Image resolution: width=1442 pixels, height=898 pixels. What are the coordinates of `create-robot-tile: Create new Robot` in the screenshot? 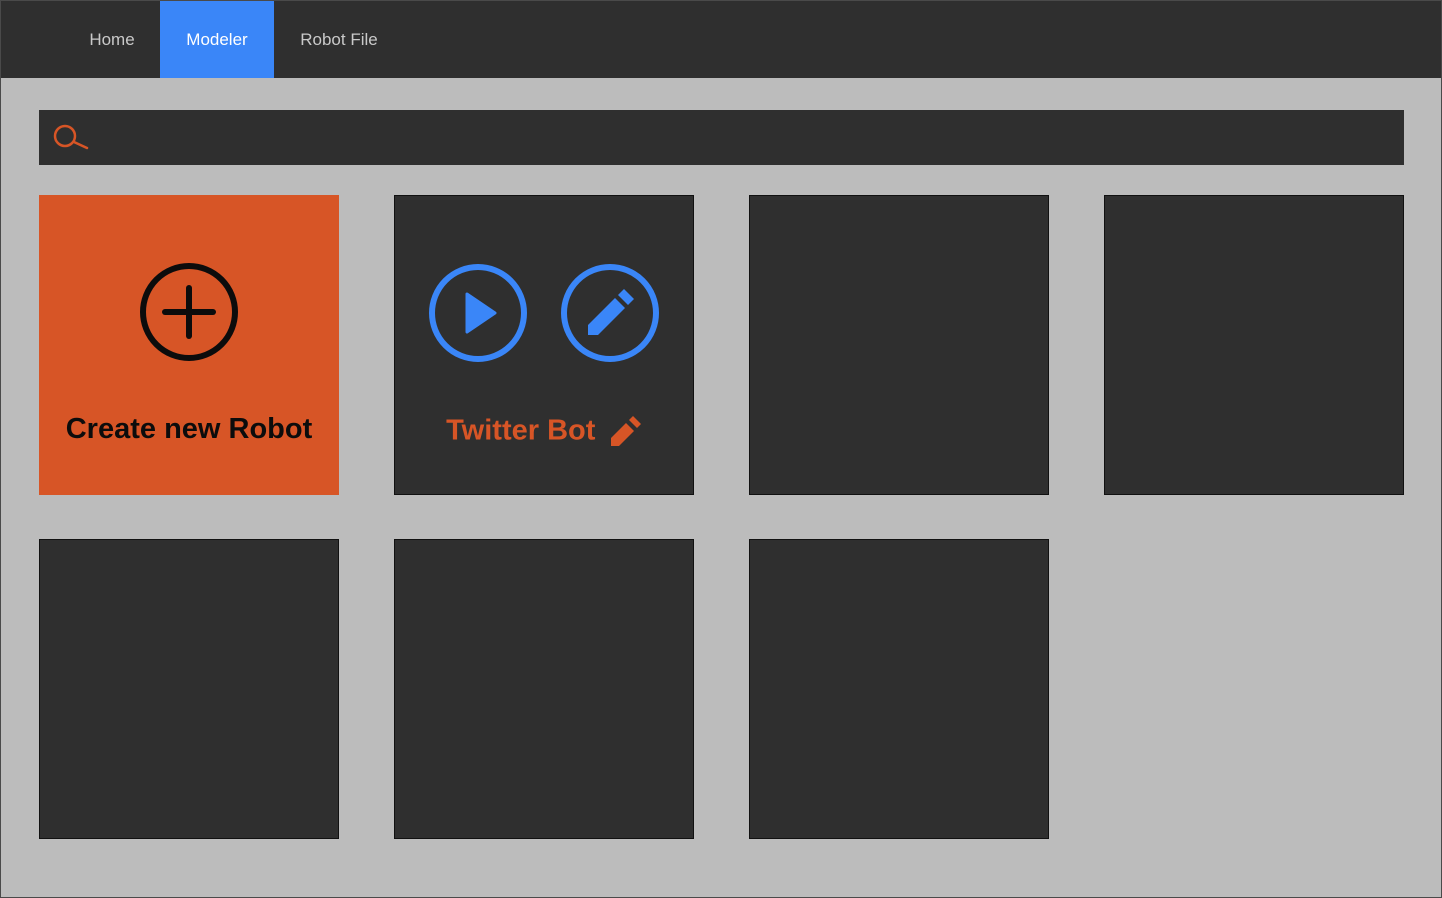 It's located at (189, 345).